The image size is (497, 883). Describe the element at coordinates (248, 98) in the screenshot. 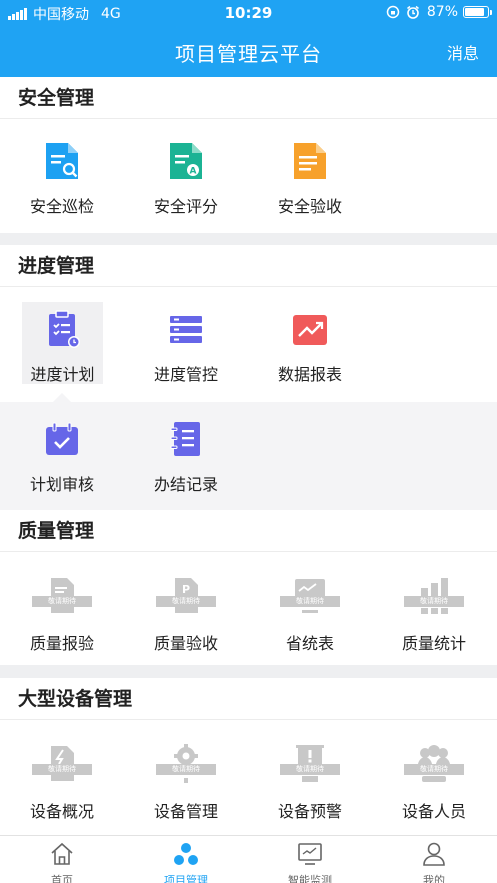

I see `section-title: 安全管理` at that location.